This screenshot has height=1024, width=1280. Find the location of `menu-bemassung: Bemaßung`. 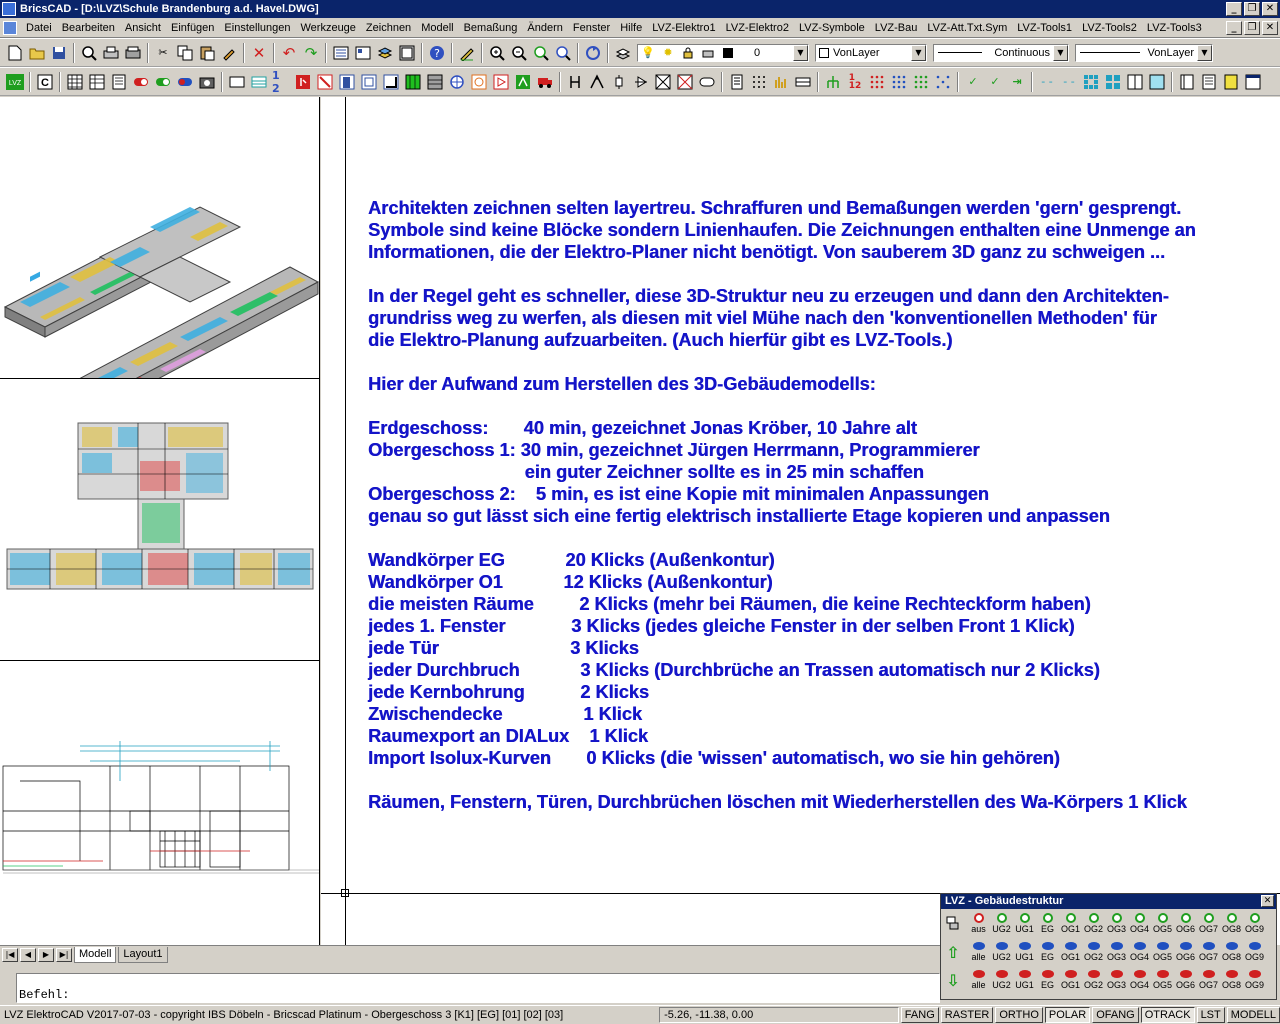

menu-bemassung: Bemaßung is located at coordinates (491, 28).